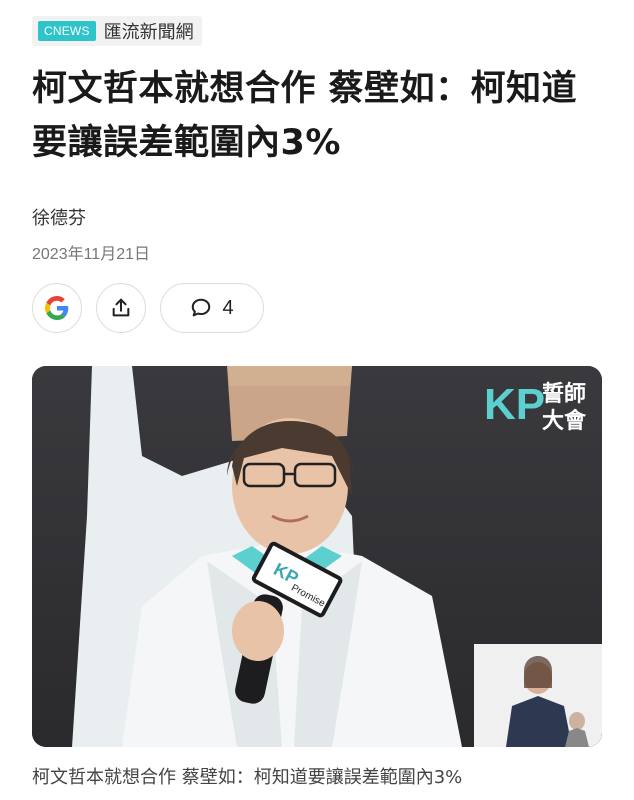 This screenshot has width=634, height=800. What do you see at coordinates (67, 31) in the screenshot?
I see `source-badge: CNEWS` at bounding box center [67, 31].